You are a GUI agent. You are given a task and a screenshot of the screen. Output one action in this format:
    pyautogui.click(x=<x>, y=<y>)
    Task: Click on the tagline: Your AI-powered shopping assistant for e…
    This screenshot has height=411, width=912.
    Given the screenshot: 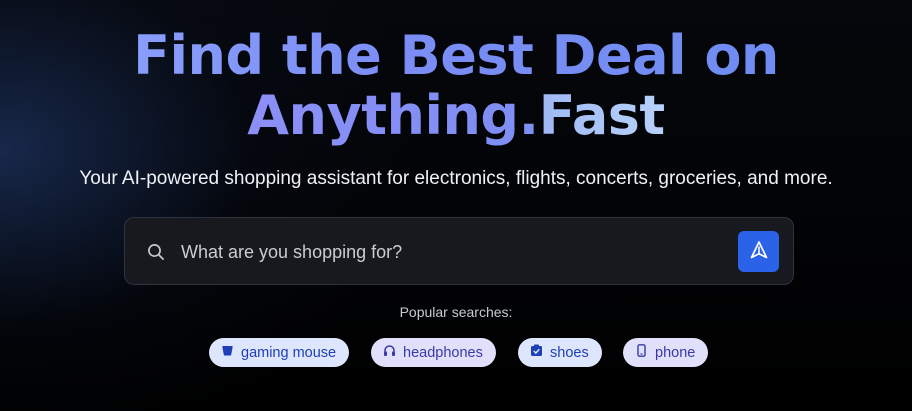 What is the action you would take?
    pyautogui.click(x=456, y=178)
    